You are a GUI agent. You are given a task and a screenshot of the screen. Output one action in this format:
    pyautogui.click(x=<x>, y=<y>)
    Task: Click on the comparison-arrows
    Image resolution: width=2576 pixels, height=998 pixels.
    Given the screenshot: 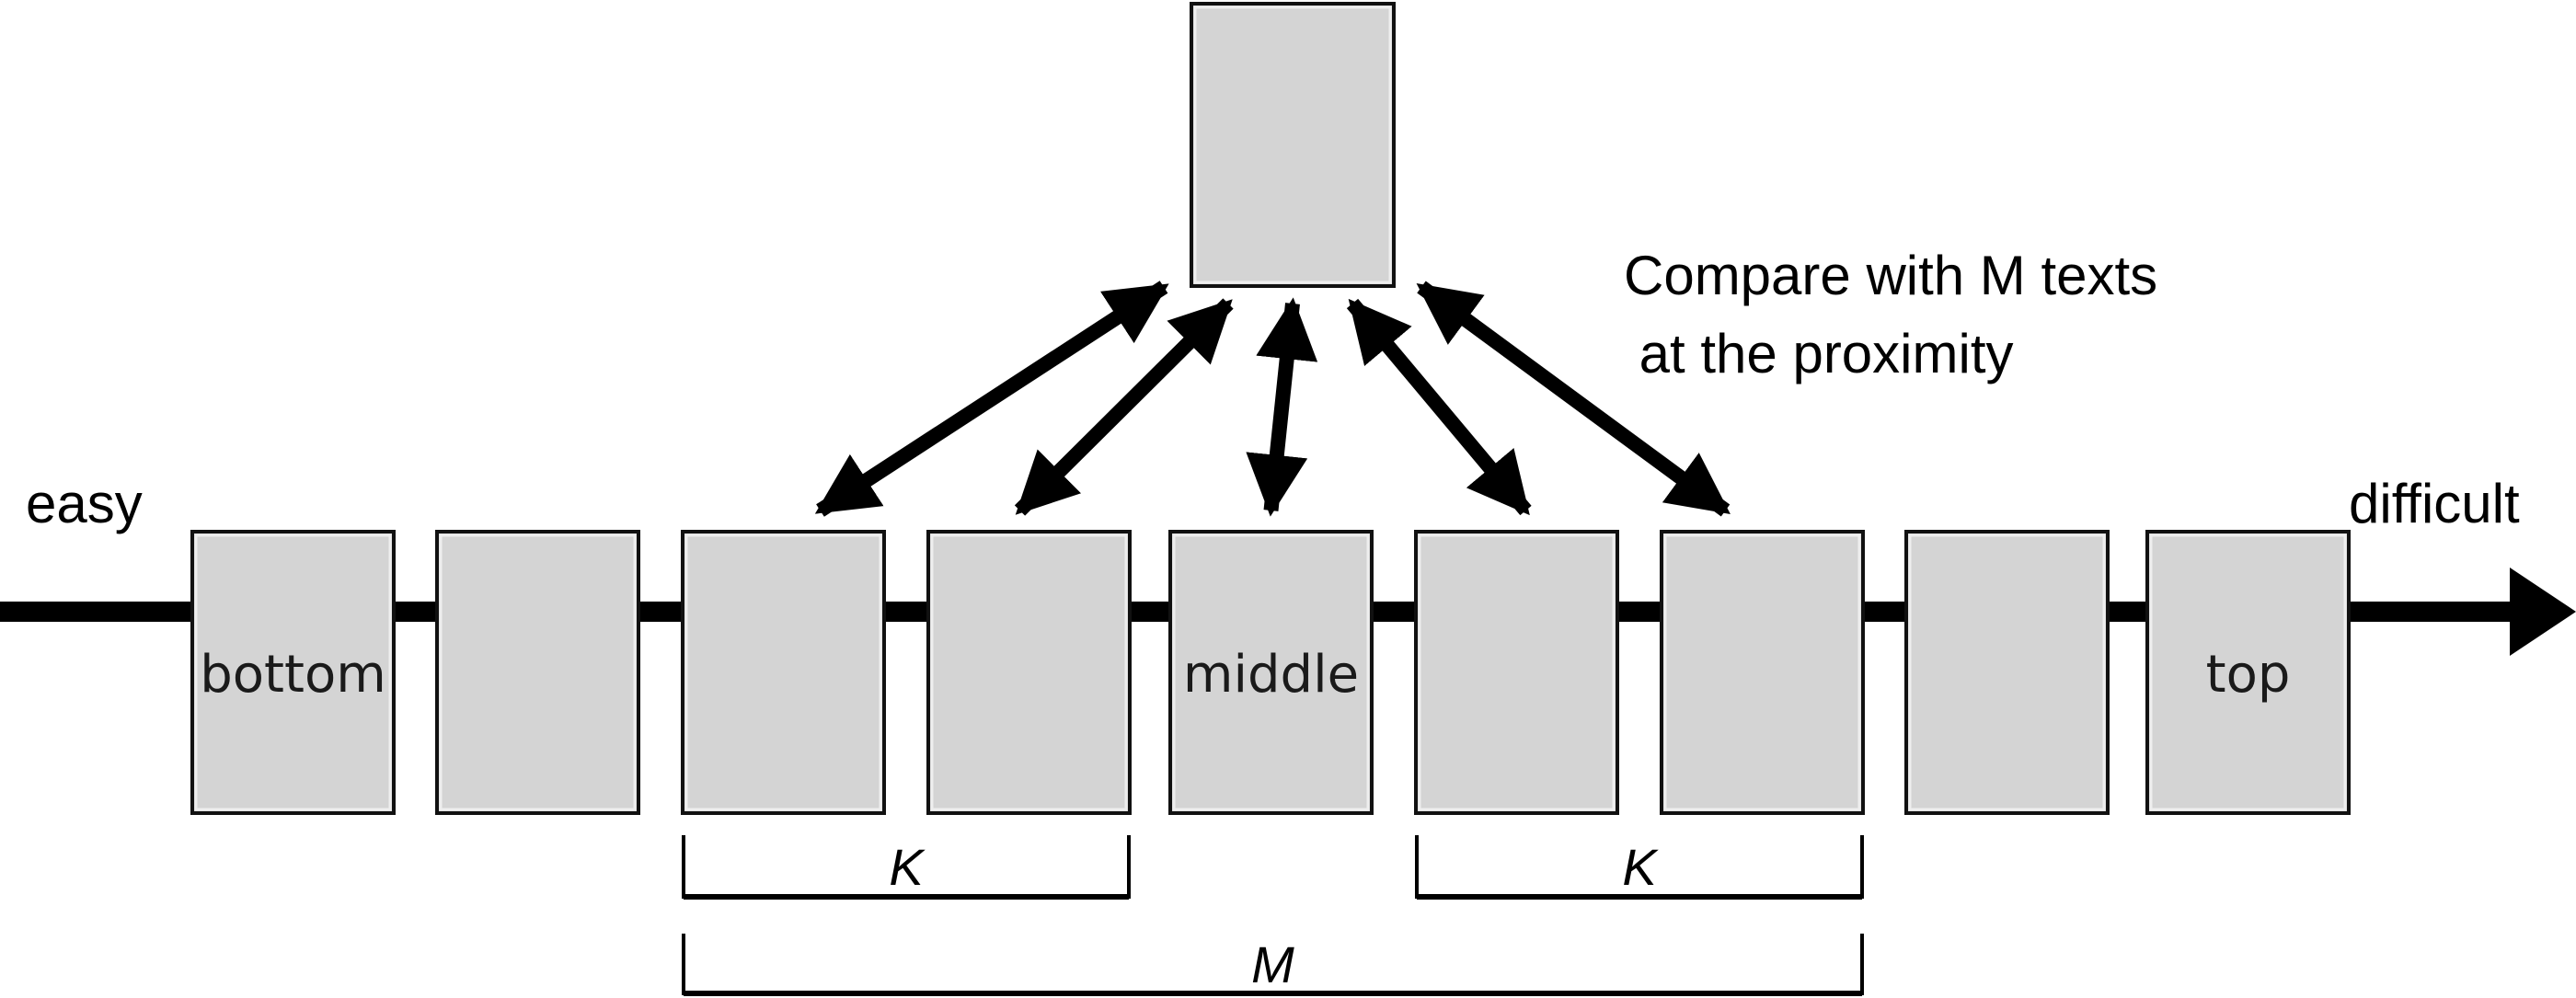 What is the action you would take?
    pyautogui.click(x=1272, y=399)
    